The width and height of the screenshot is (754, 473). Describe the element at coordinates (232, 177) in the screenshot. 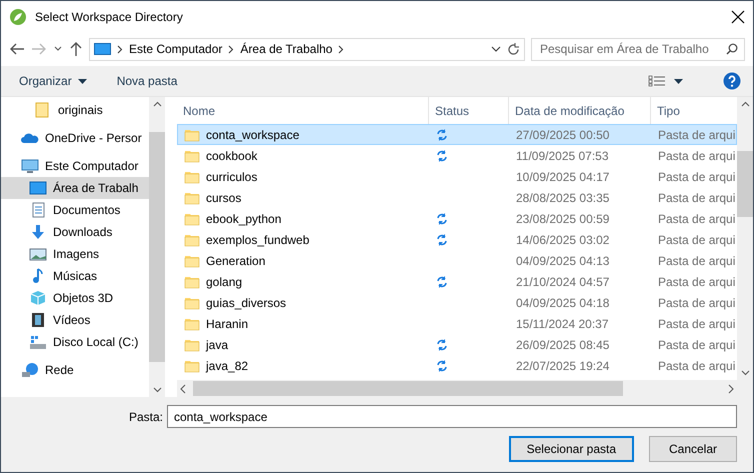

I see `file-name: curriculos` at that location.